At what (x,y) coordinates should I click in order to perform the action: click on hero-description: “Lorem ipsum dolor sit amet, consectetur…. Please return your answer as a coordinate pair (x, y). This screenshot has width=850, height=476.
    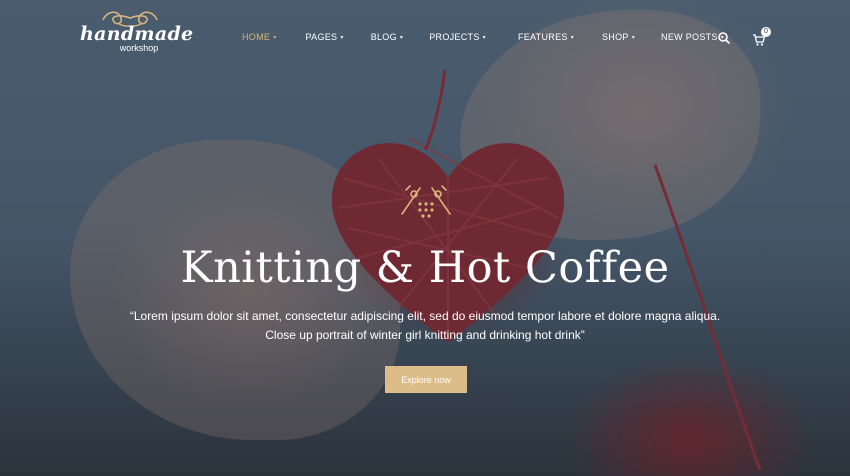
    Looking at the image, I should click on (425, 325).